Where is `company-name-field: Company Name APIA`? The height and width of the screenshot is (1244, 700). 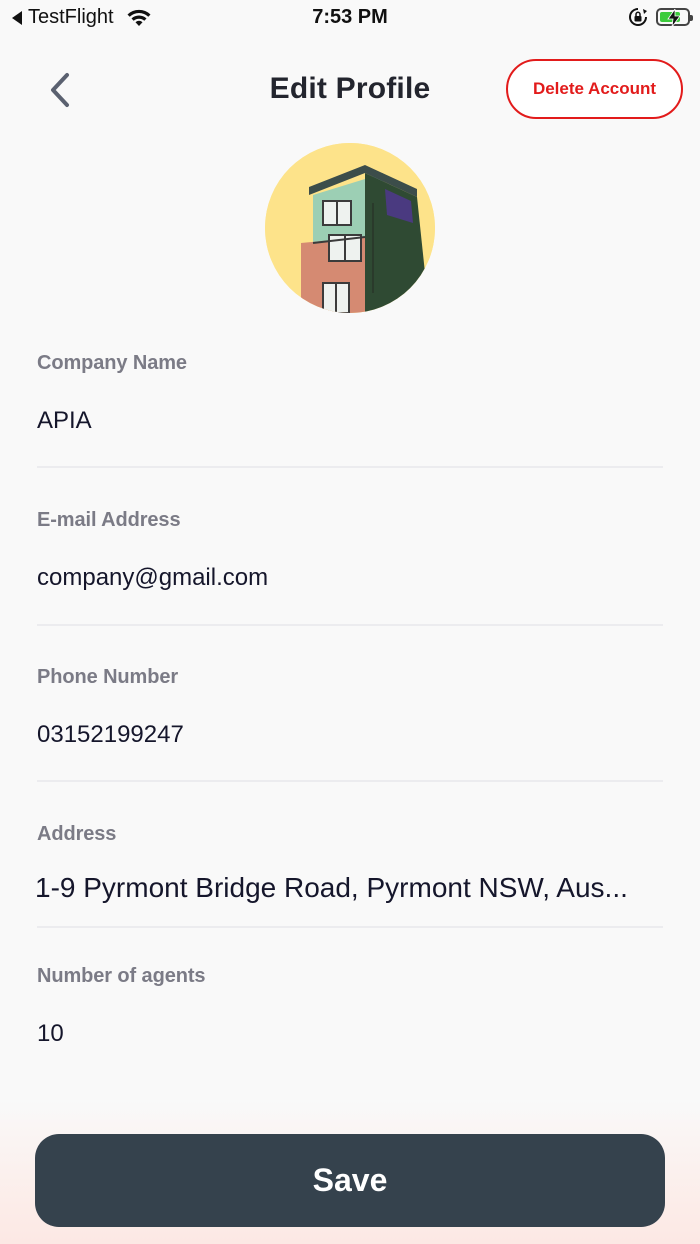
company-name-field: Company Name APIA is located at coordinates (350, 393).